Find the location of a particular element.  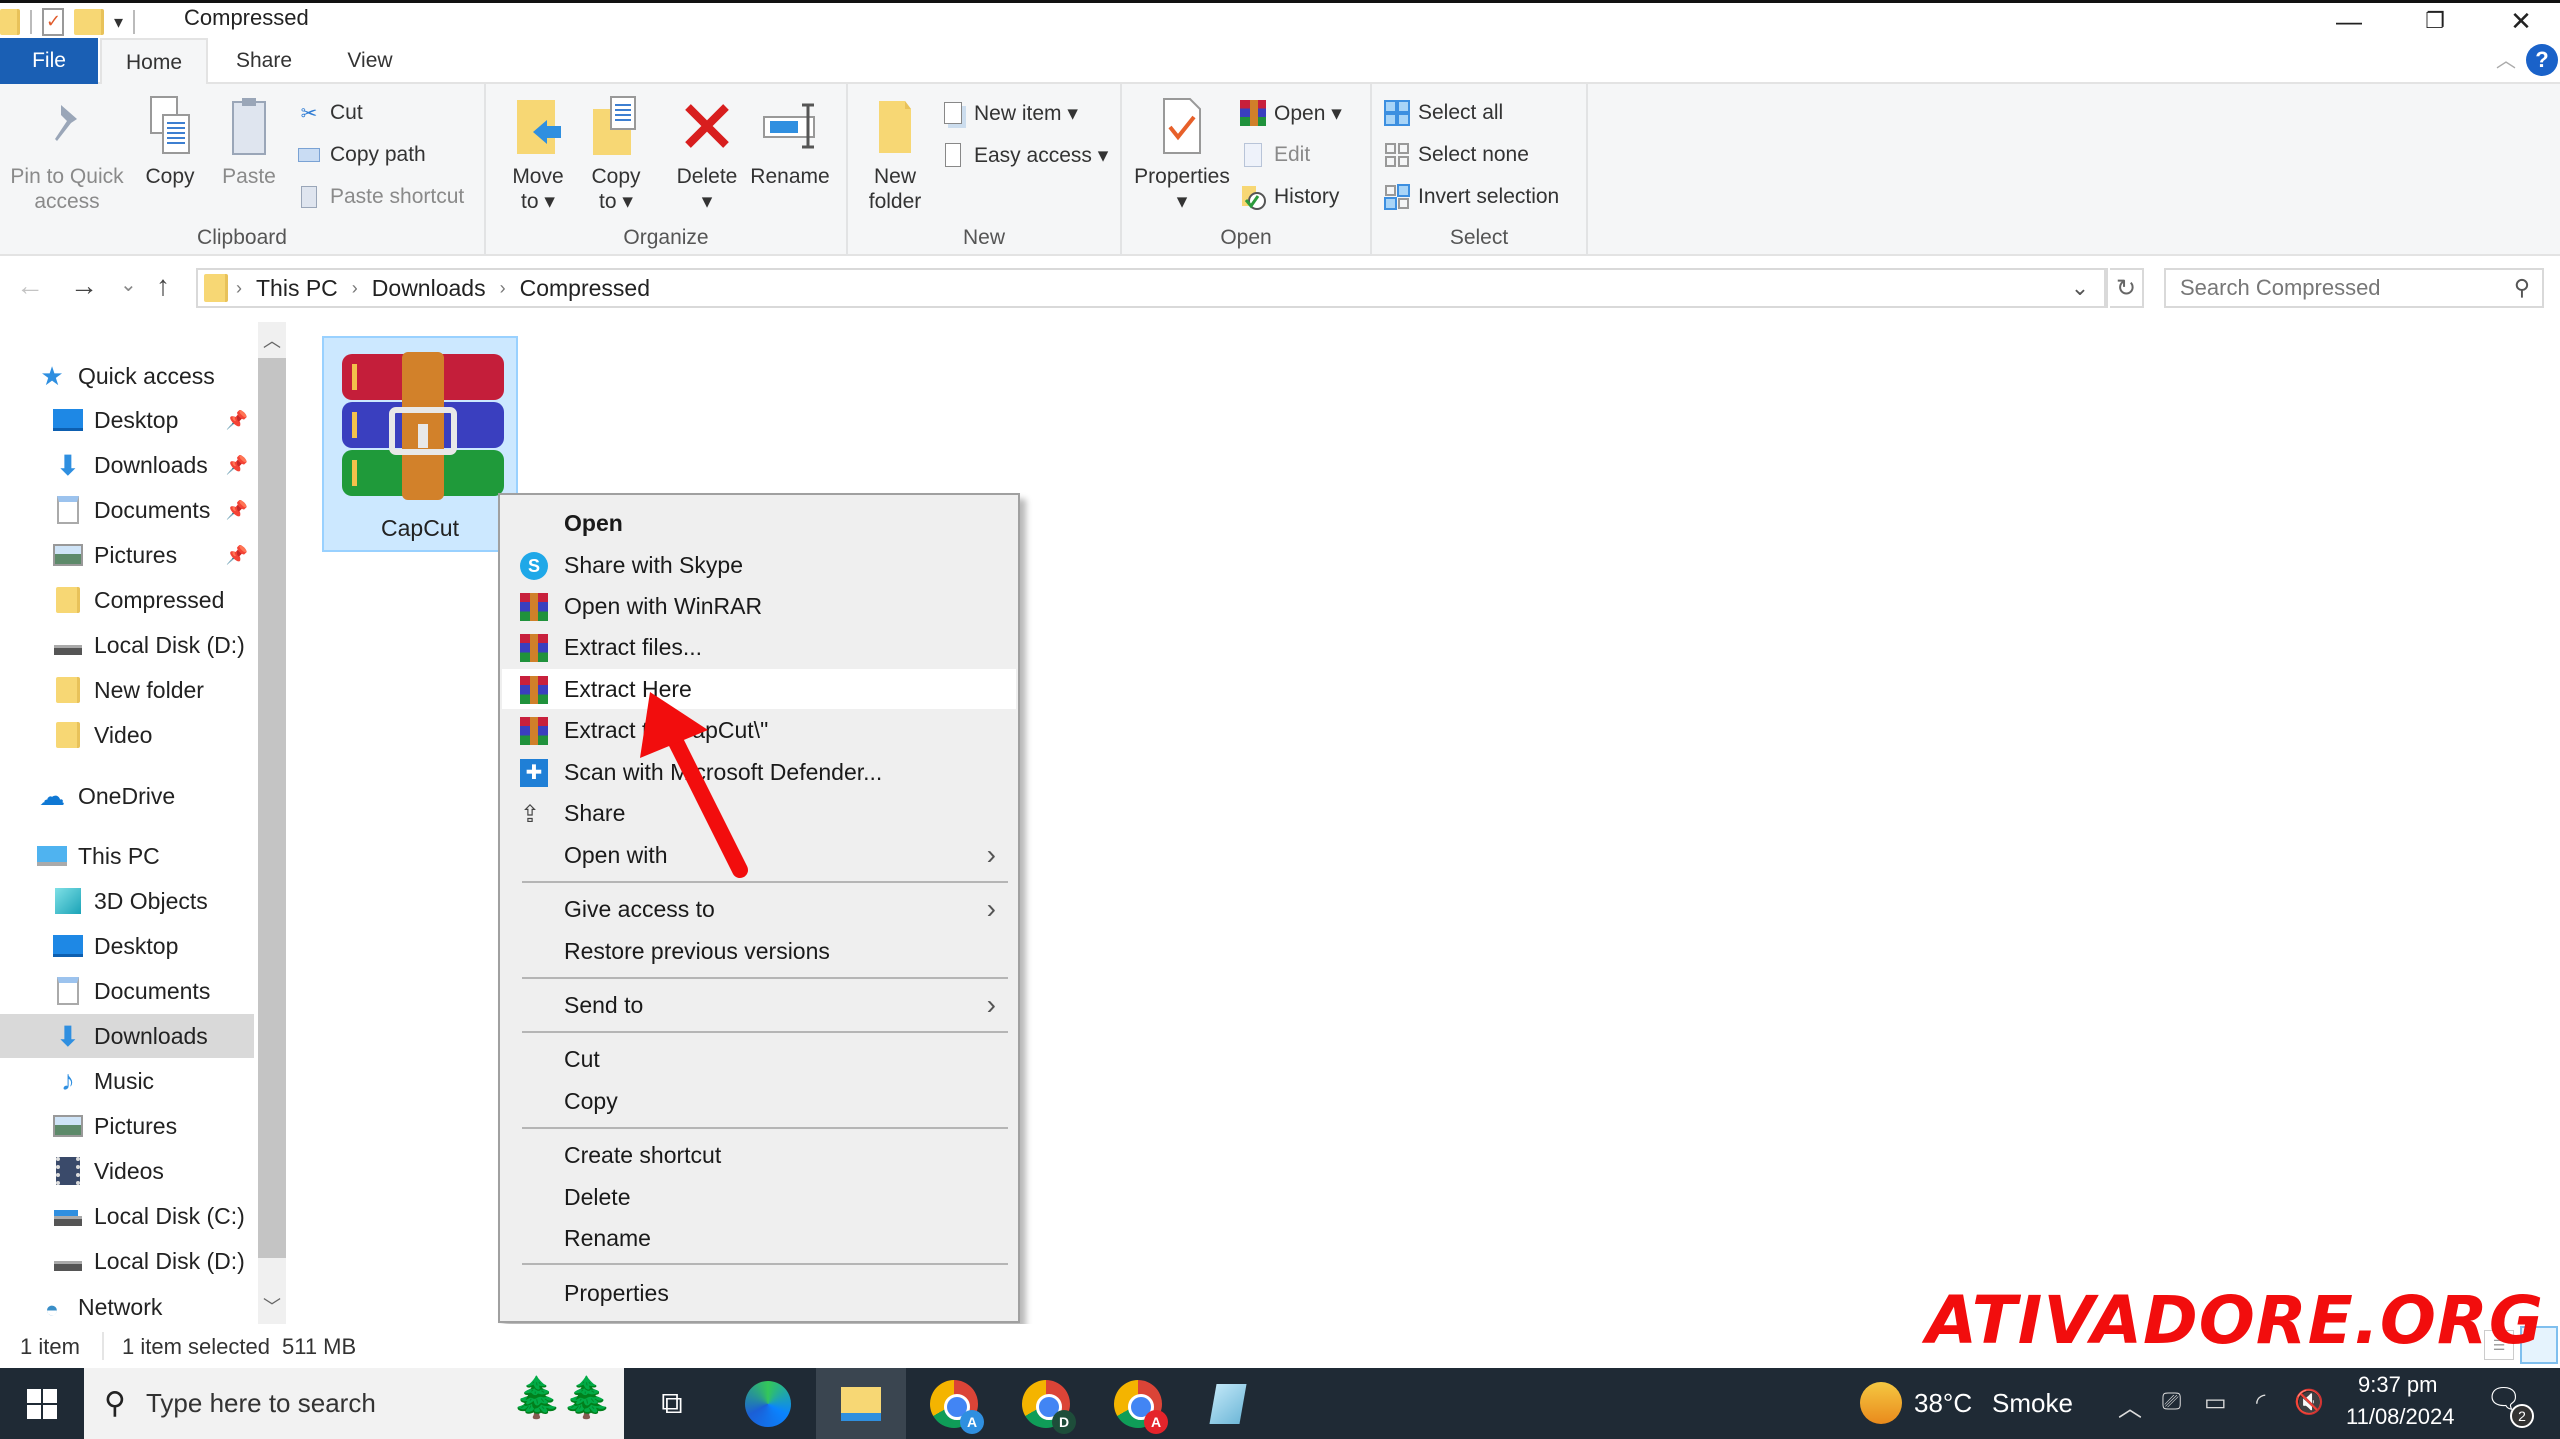

breadcrumb-compressed: Compressed is located at coordinates (585, 288).